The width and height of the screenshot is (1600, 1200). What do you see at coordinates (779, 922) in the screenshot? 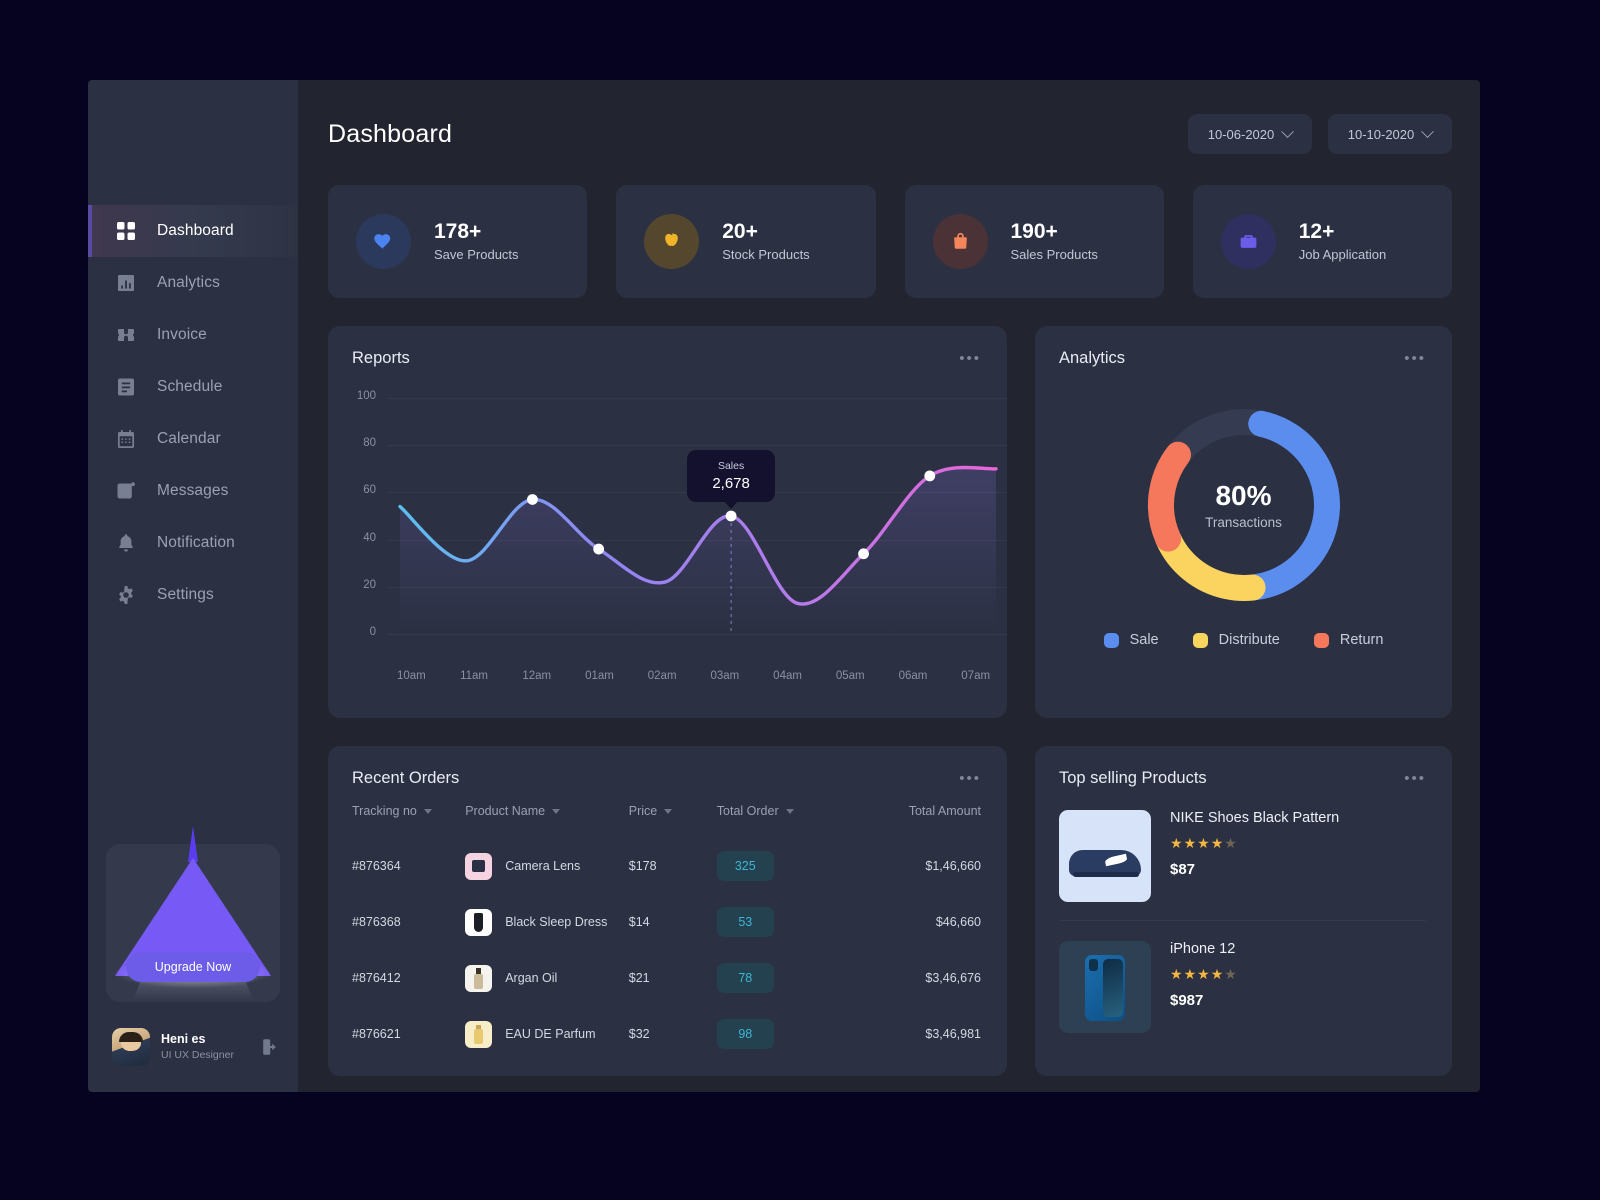
I see `cell-total-order: 53` at bounding box center [779, 922].